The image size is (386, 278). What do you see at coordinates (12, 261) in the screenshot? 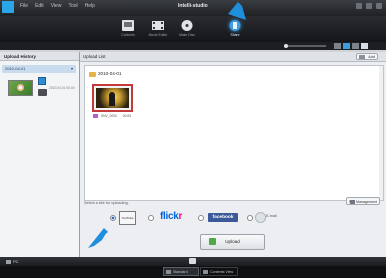
I see `location-indicator: PC` at bounding box center [12, 261].